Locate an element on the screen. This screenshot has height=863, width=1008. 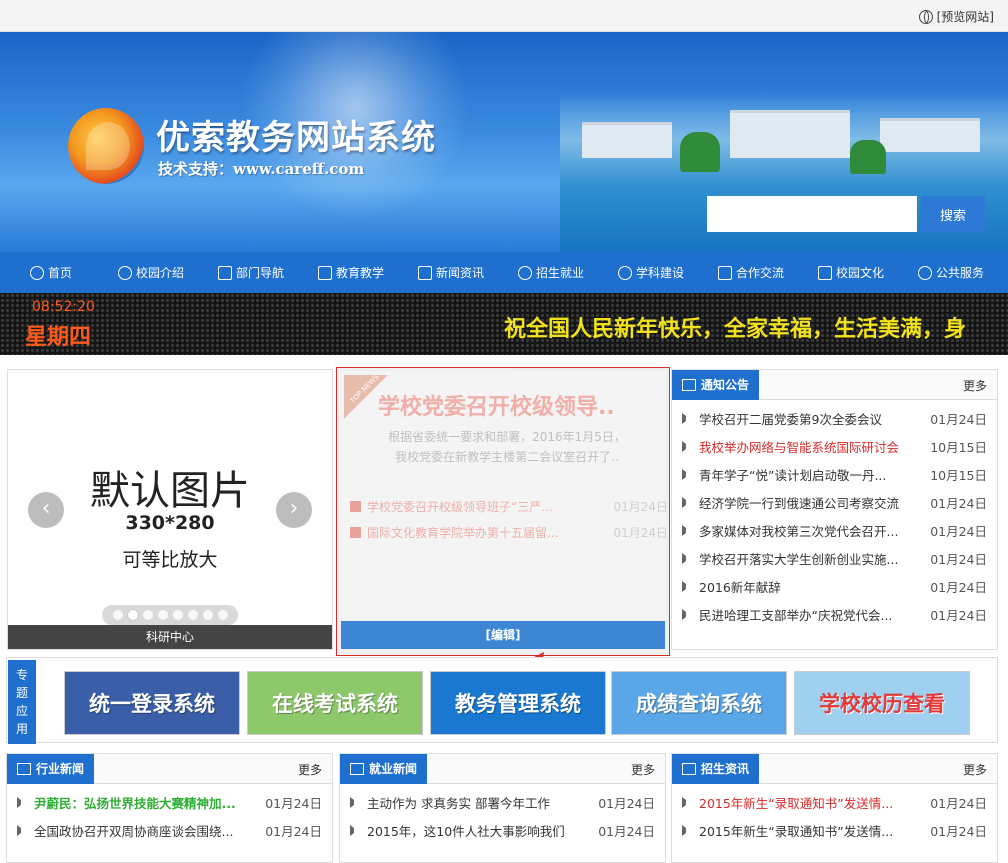
list-item: 多家媒体对我校第三次党代会召开... 01月24日 is located at coordinates (834, 530).